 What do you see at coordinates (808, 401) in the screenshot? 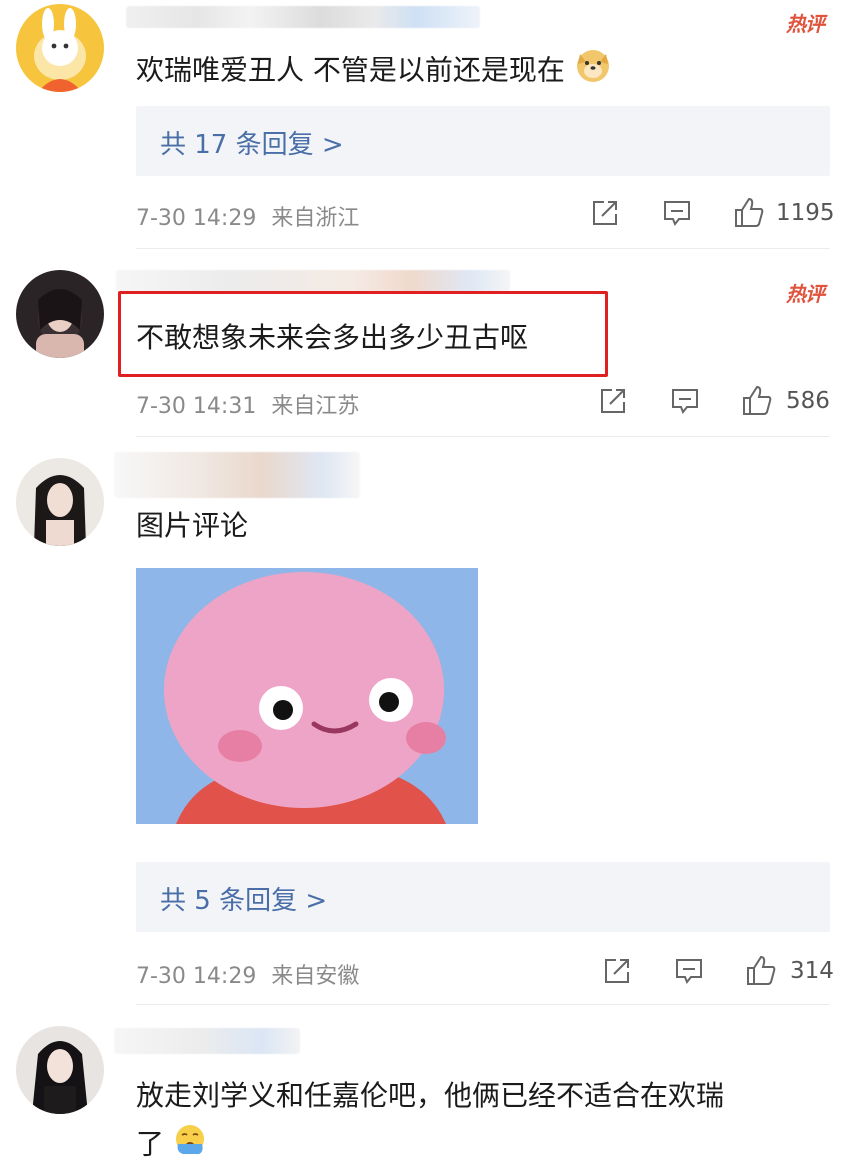
I see `like-count: 586` at bounding box center [808, 401].